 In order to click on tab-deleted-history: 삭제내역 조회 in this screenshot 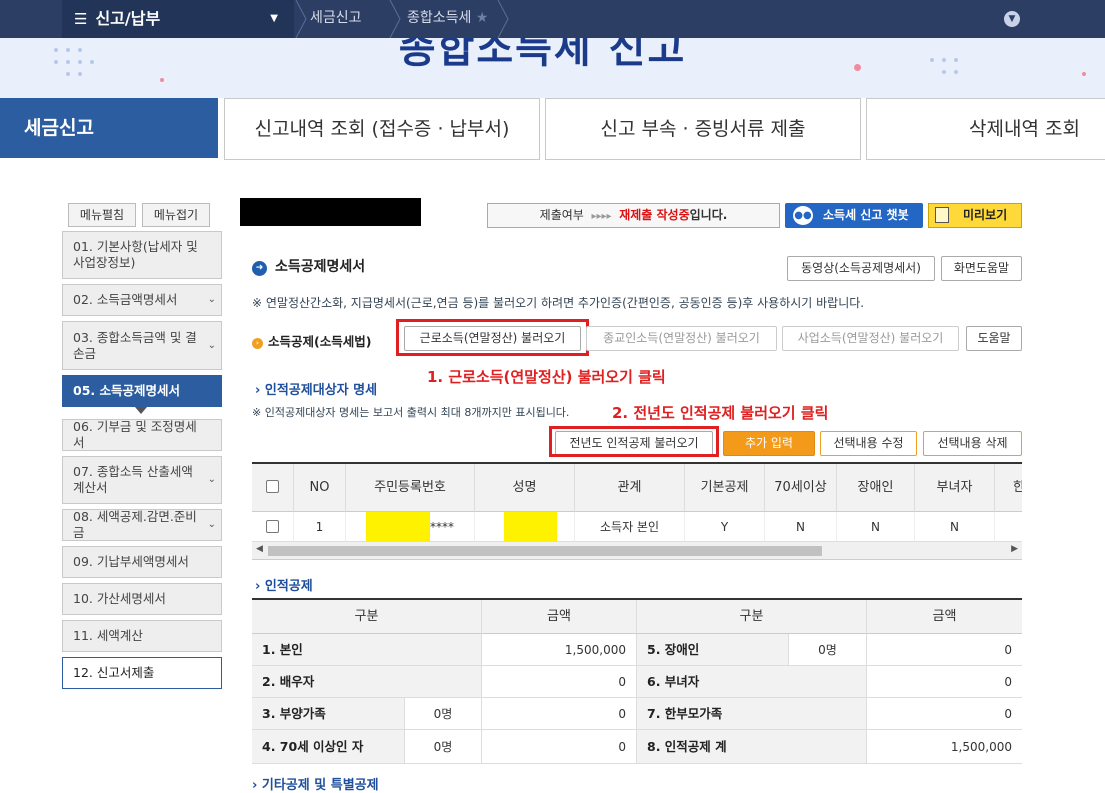, I will do `click(985, 129)`.